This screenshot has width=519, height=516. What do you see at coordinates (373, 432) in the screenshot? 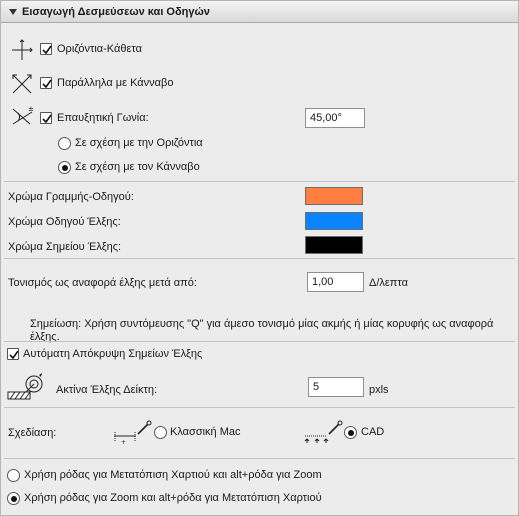
I see `cad-label: CAD` at bounding box center [373, 432].